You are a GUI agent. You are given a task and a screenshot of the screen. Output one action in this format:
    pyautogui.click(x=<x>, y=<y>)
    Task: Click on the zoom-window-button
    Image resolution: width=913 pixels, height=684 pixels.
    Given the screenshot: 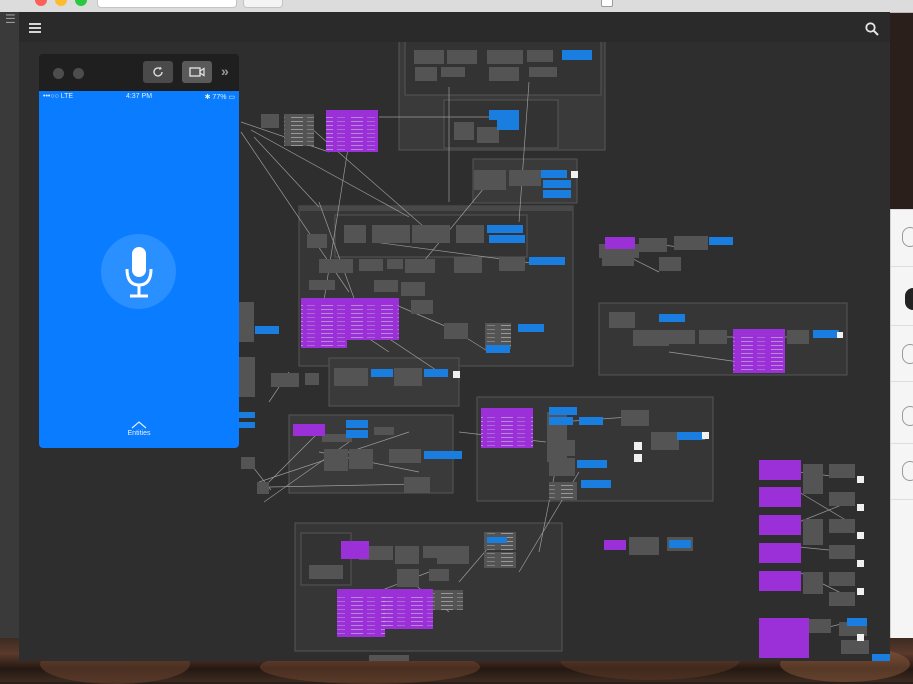 What is the action you would take?
    pyautogui.click(x=81, y=3)
    